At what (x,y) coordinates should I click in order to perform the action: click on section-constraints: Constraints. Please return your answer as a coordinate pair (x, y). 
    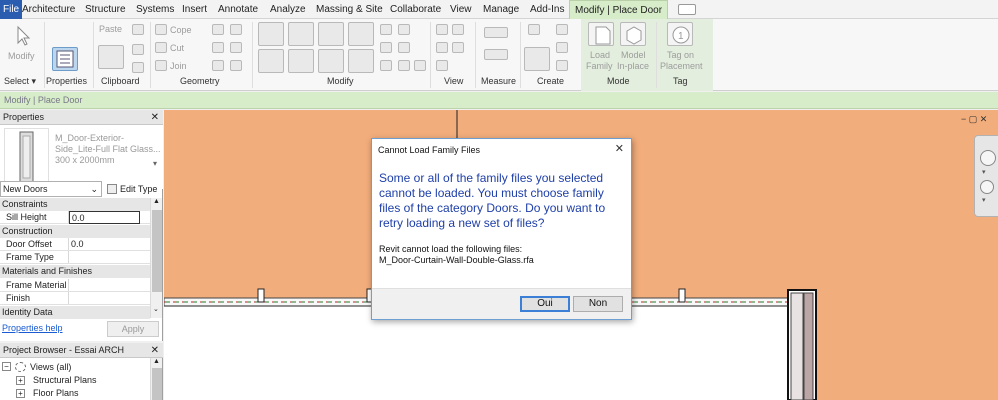
    Looking at the image, I should click on (75, 204).